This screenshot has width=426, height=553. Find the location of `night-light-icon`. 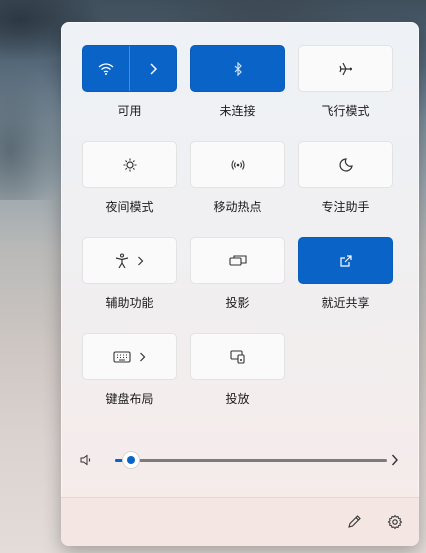

night-light-icon is located at coordinates (130, 165).